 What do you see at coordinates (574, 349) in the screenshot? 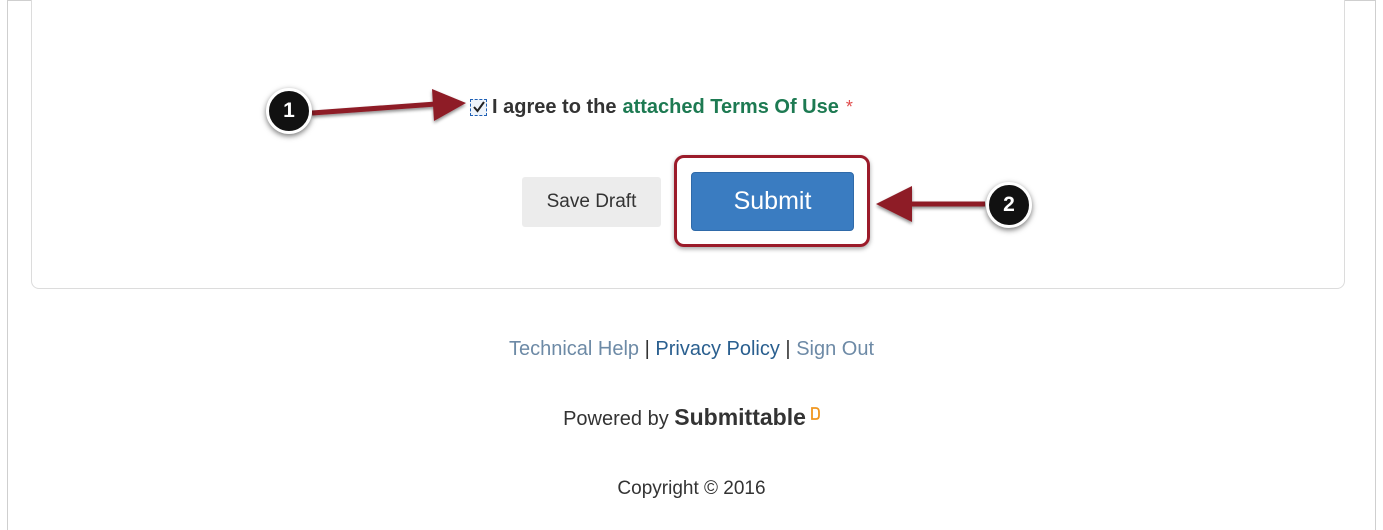
I see `technical-help-link: Technical Help` at bounding box center [574, 349].